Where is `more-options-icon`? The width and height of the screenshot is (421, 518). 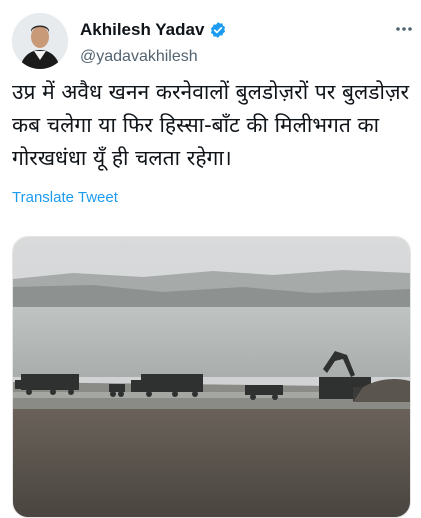 more-options-icon is located at coordinates (404, 29).